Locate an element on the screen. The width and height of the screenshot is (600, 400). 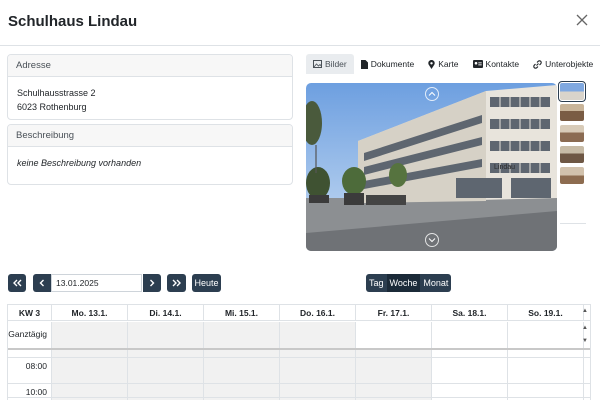
tab-label: Bilder is located at coordinates (336, 64).